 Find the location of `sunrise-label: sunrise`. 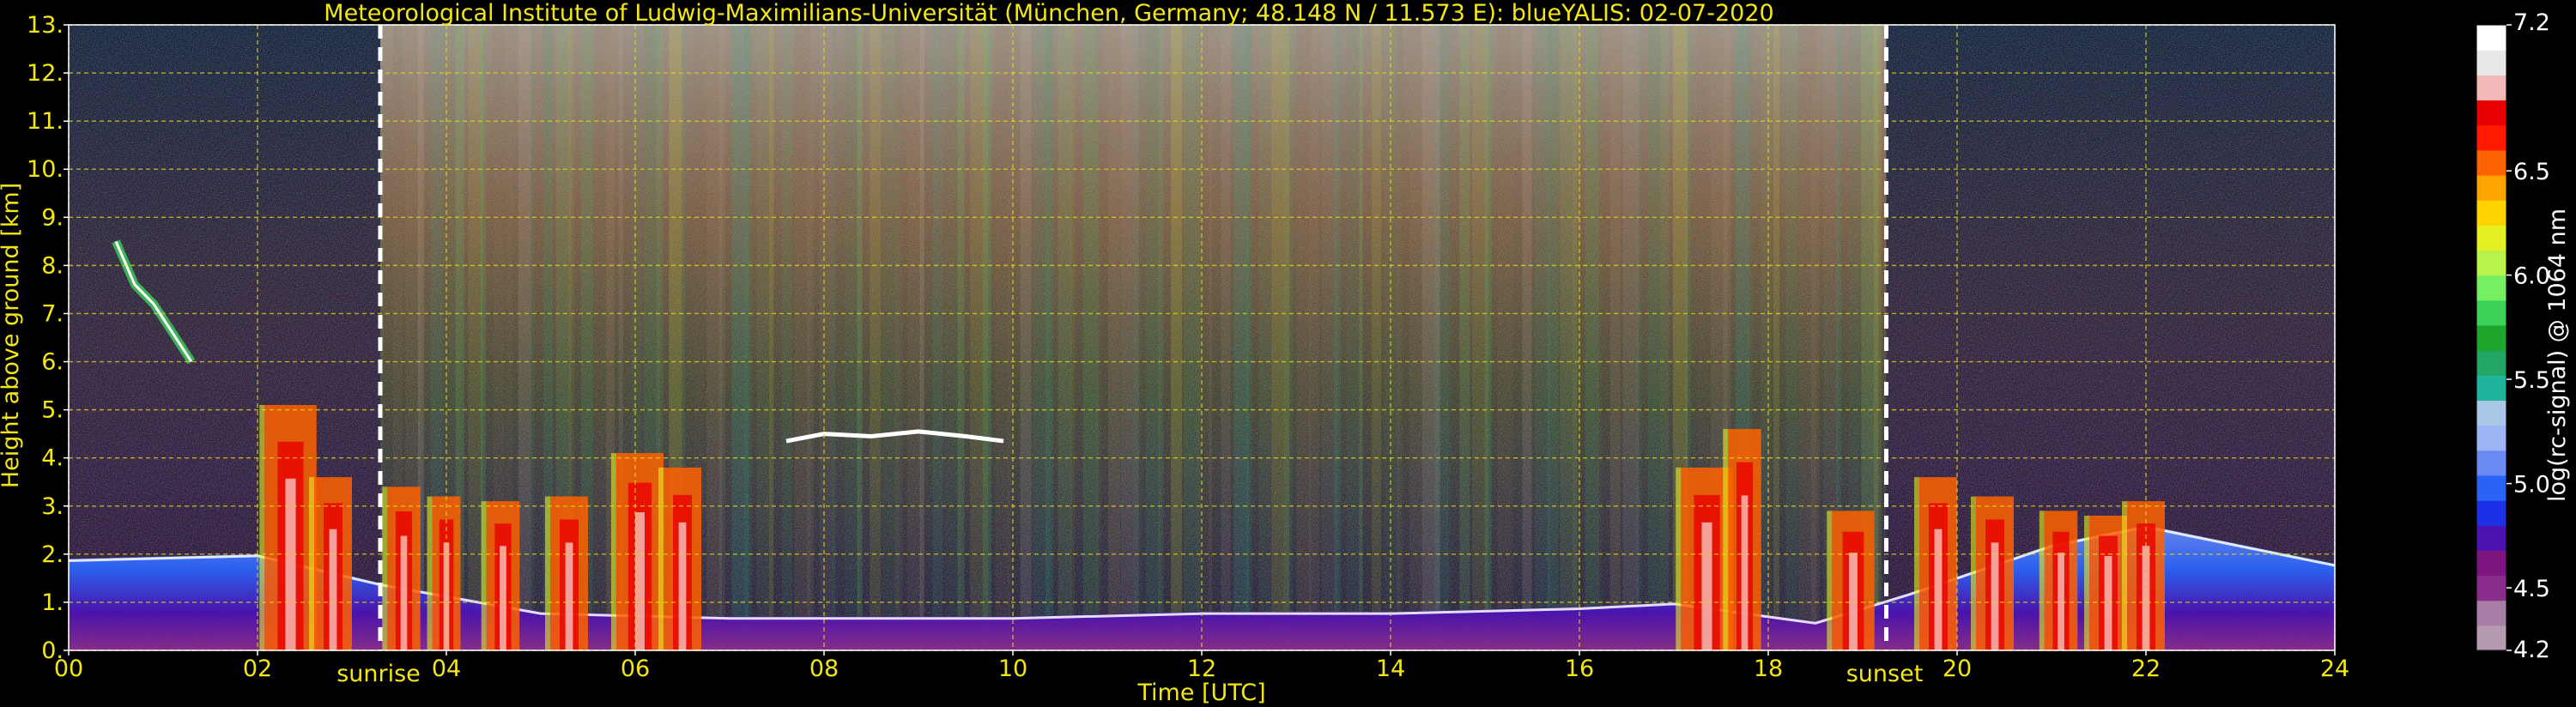

sunrise-label: sunrise is located at coordinates (378, 674).